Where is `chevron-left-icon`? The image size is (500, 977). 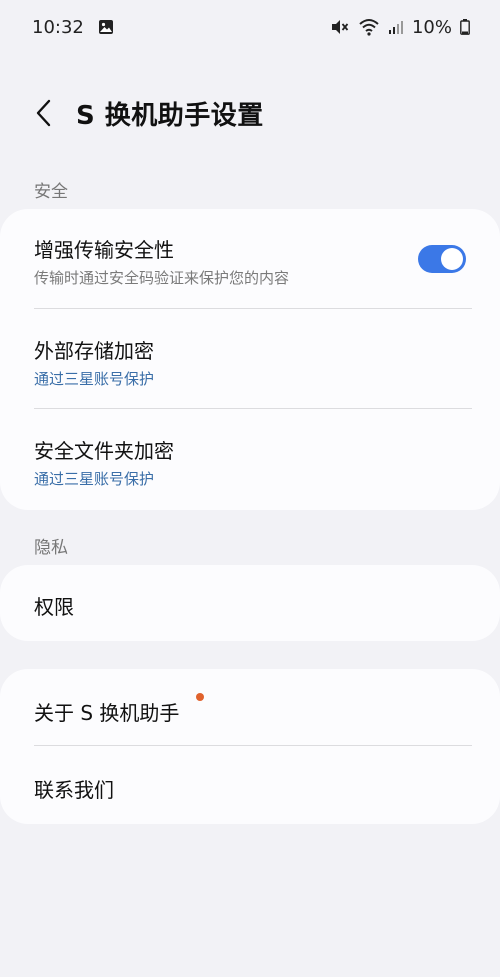 chevron-left-icon is located at coordinates (43, 113).